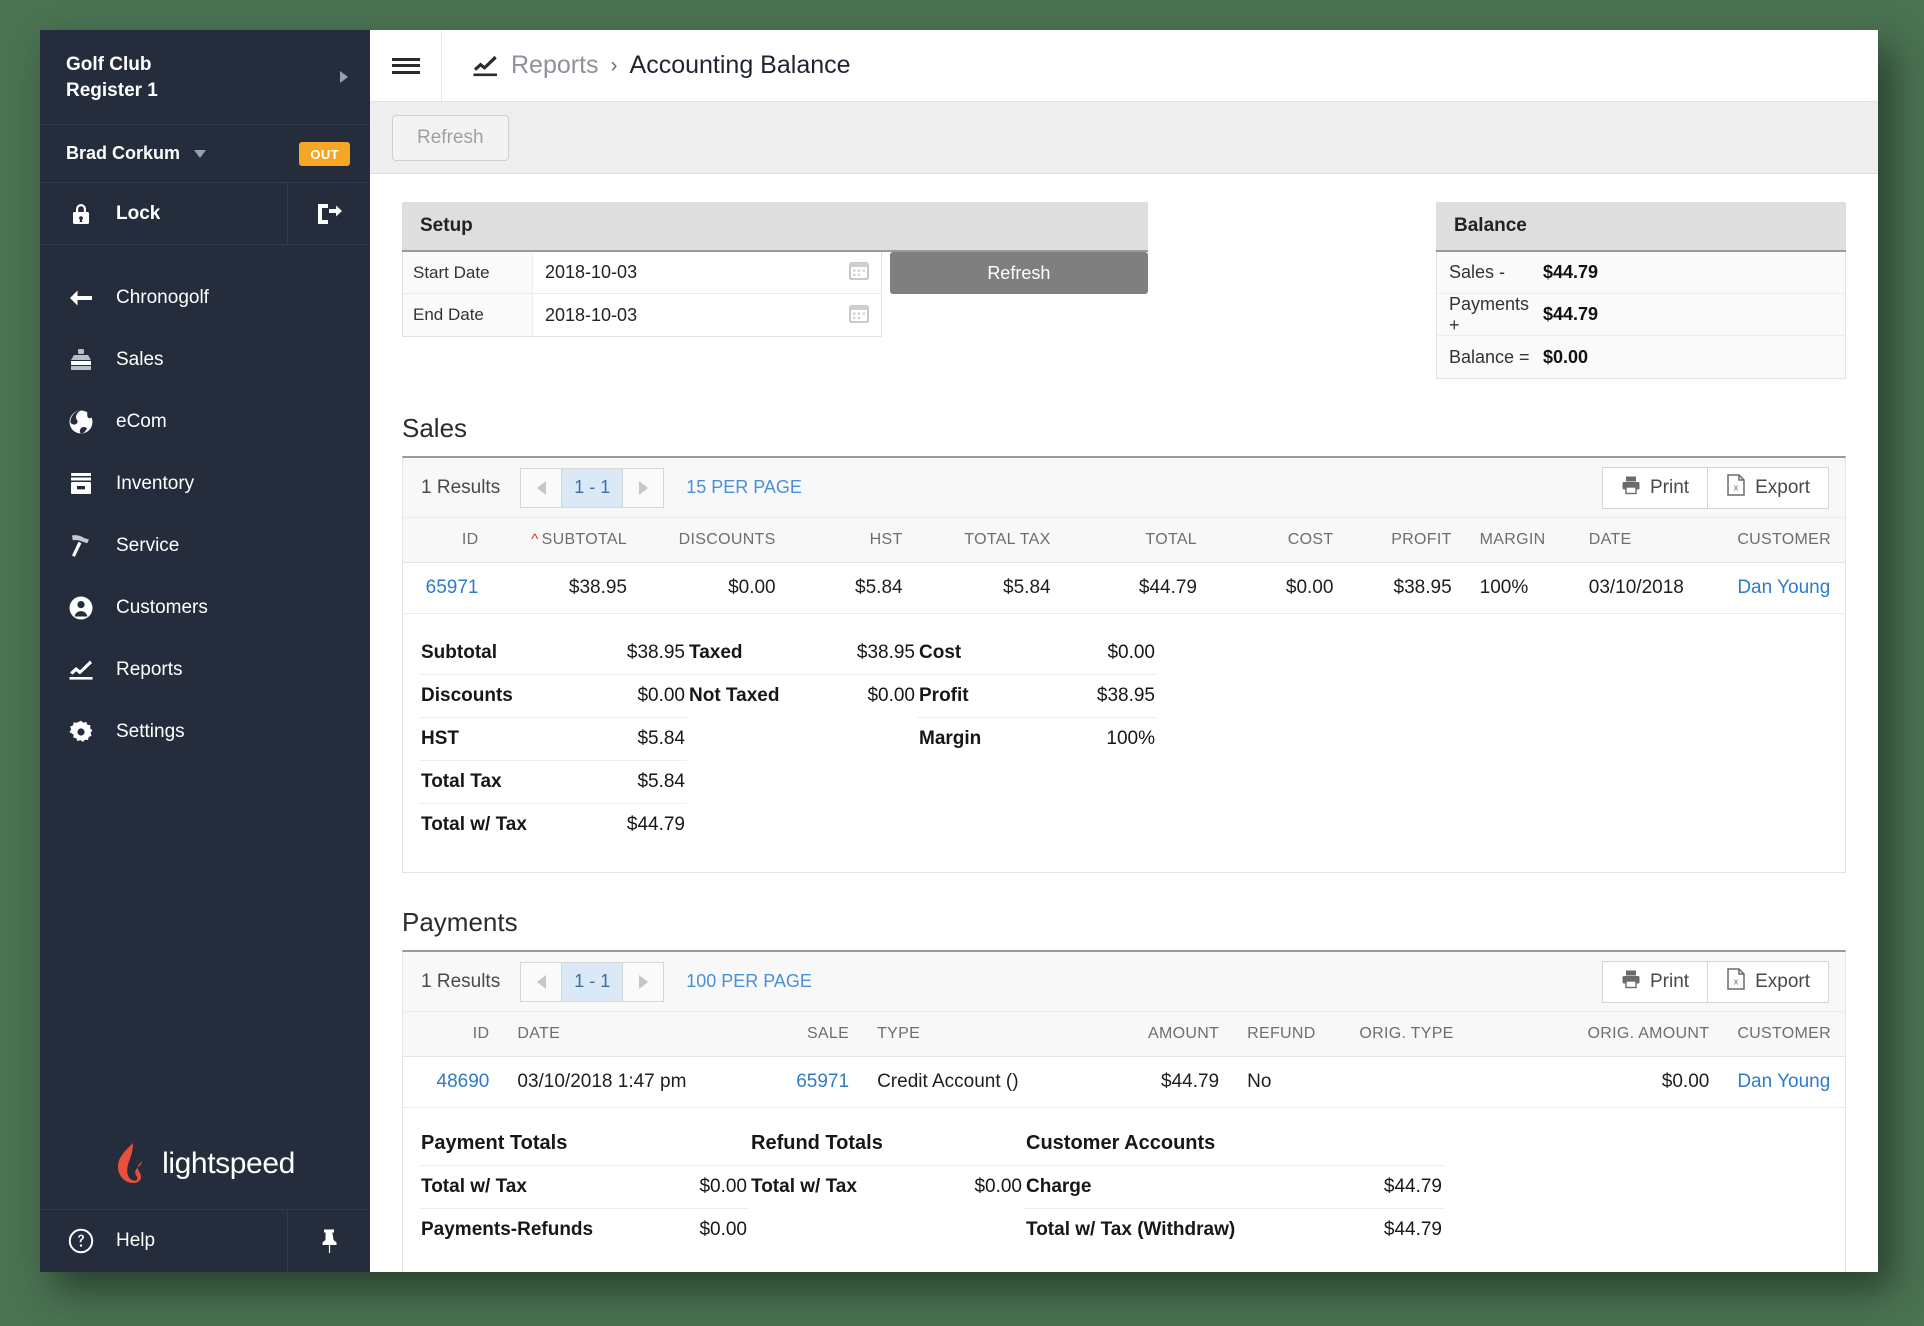 The width and height of the screenshot is (1924, 1326). Describe the element at coordinates (1138, 540) in the screenshot. I see `col-total: TOTAL` at that location.